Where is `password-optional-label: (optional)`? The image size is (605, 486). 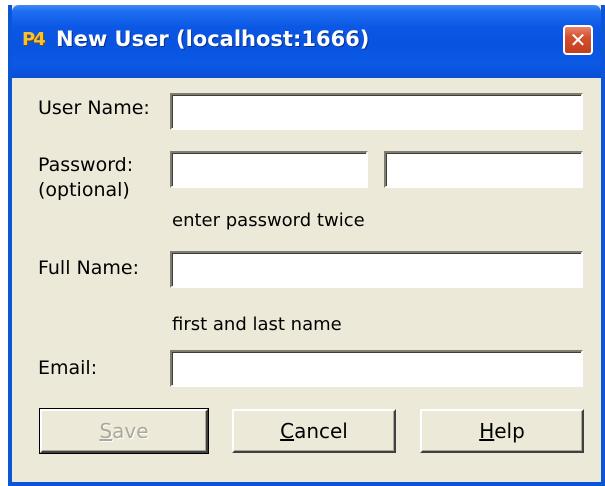 password-optional-label: (optional) is located at coordinates (84, 190).